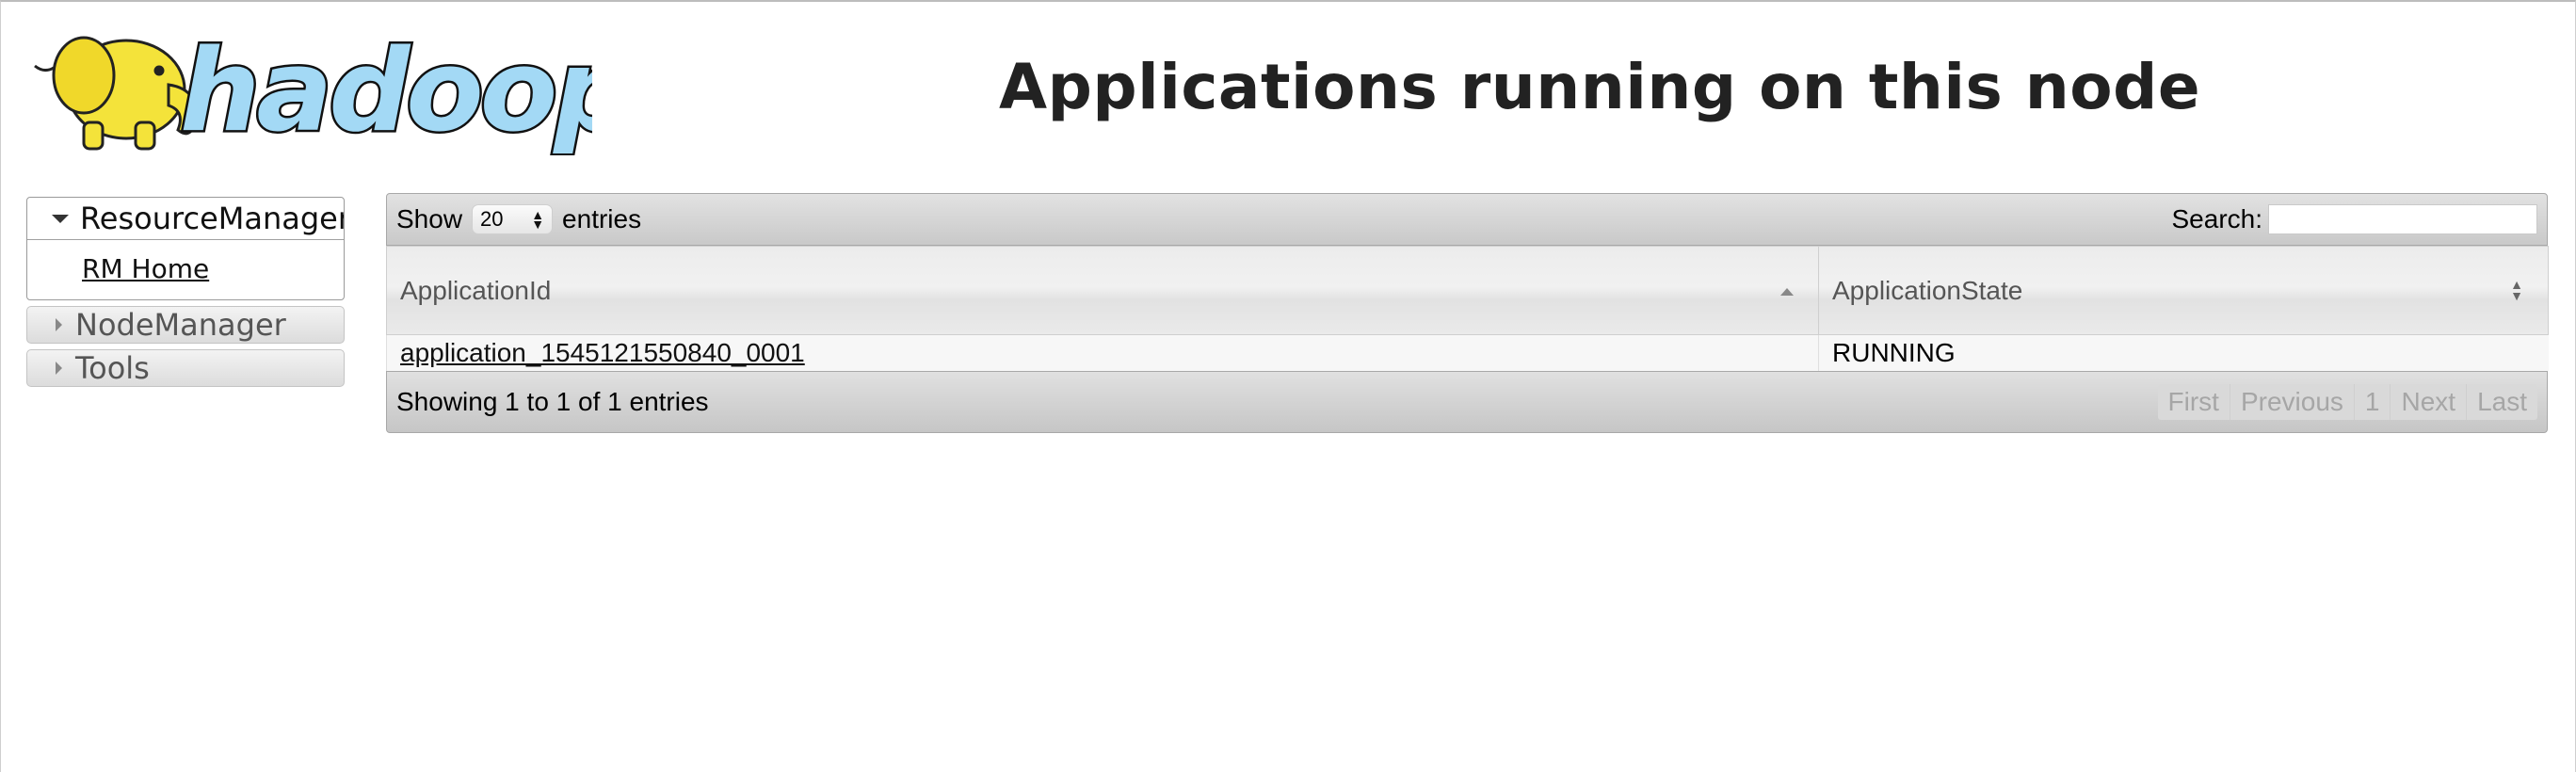  I want to click on table-toolbar: Show 20 ▲ ▼ entries Search:, so click(1467, 219).